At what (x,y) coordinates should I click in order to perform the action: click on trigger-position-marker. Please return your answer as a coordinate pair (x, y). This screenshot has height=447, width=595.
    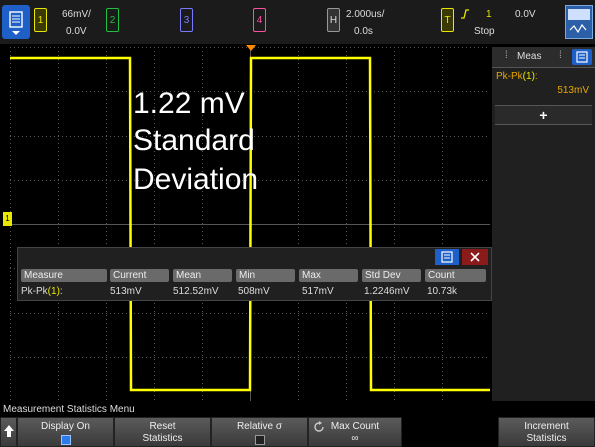
    Looking at the image, I should click on (251, 48).